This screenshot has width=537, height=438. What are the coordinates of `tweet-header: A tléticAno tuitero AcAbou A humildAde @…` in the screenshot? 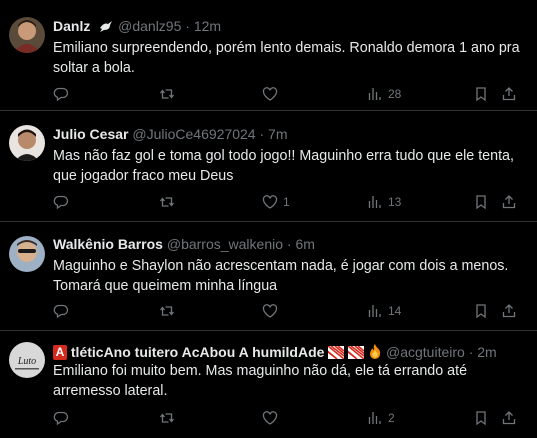 It's located at (275, 353).